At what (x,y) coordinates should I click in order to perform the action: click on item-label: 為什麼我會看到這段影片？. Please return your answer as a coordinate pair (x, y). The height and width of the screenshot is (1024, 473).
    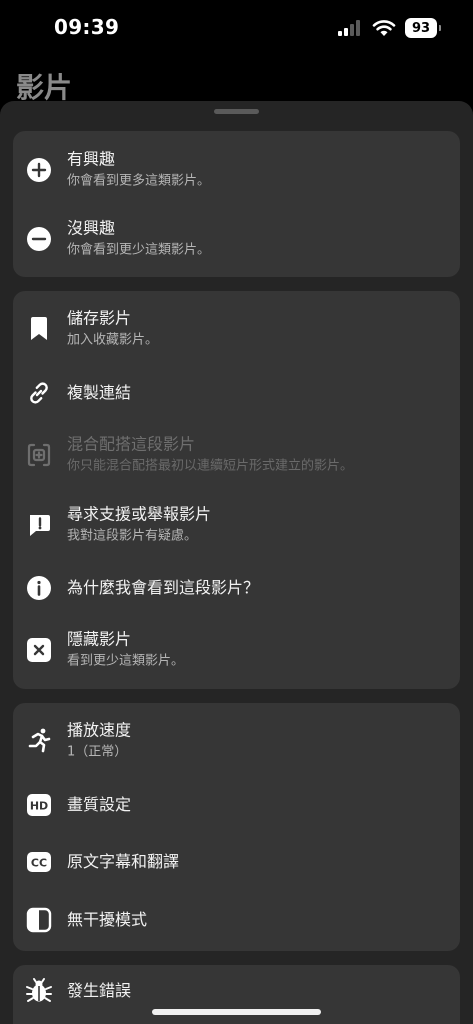
    Looking at the image, I should click on (163, 587).